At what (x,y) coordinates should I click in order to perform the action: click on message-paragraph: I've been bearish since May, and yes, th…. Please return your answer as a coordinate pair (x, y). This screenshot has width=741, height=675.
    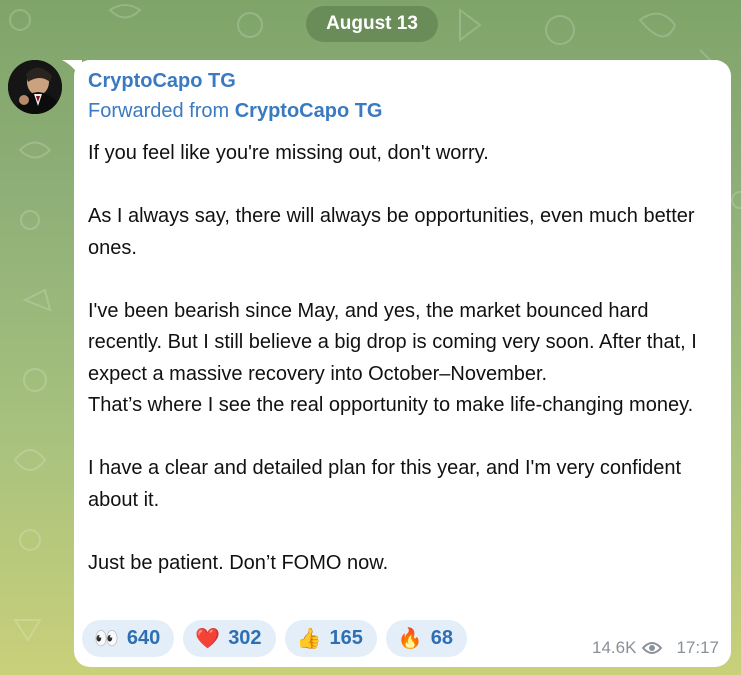
    Looking at the image, I should click on (392, 342).